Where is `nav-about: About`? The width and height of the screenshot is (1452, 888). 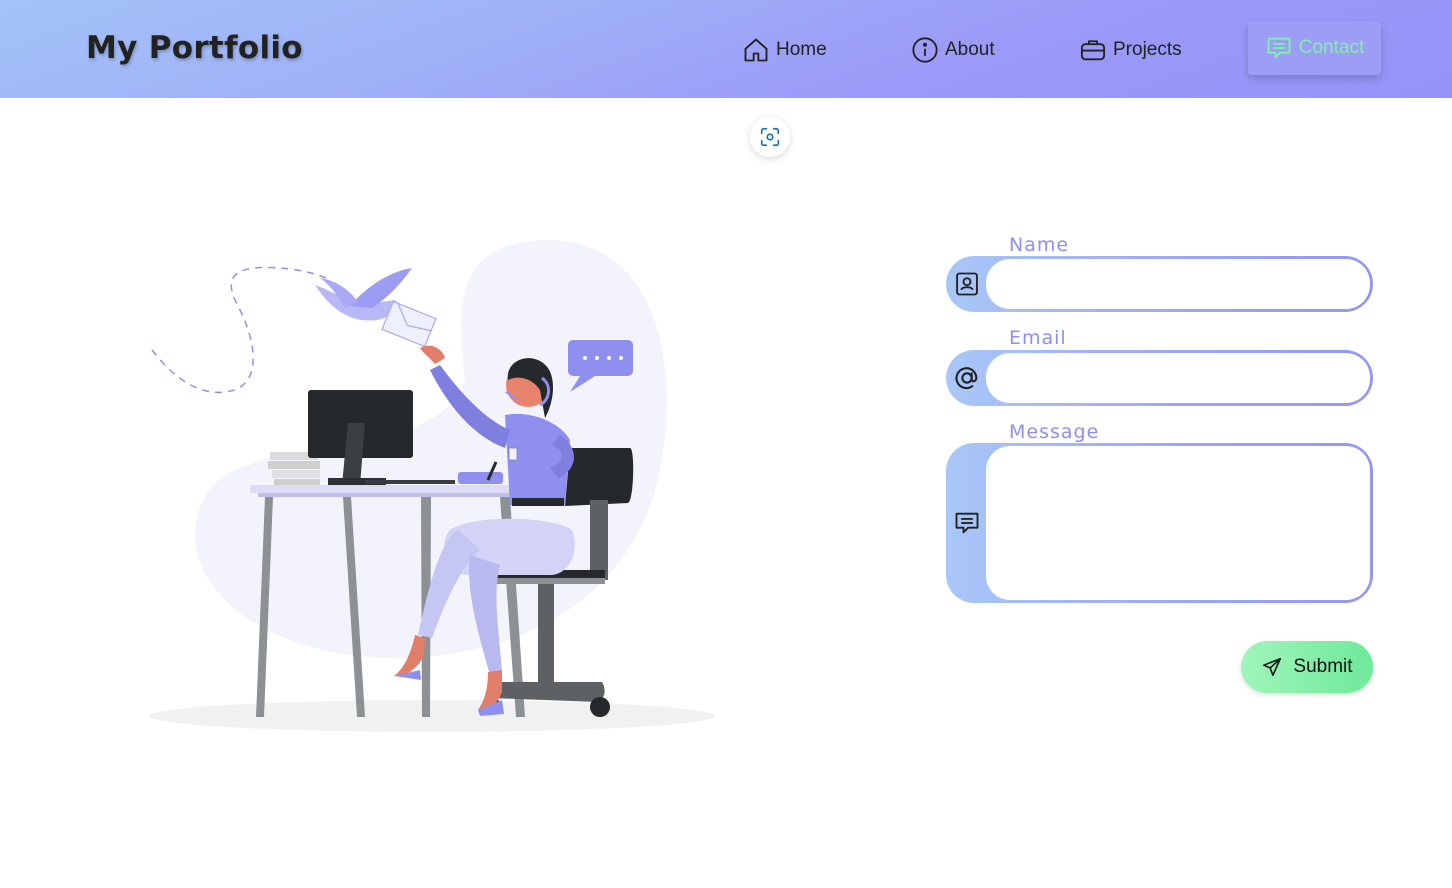 nav-about: About is located at coordinates (953, 50).